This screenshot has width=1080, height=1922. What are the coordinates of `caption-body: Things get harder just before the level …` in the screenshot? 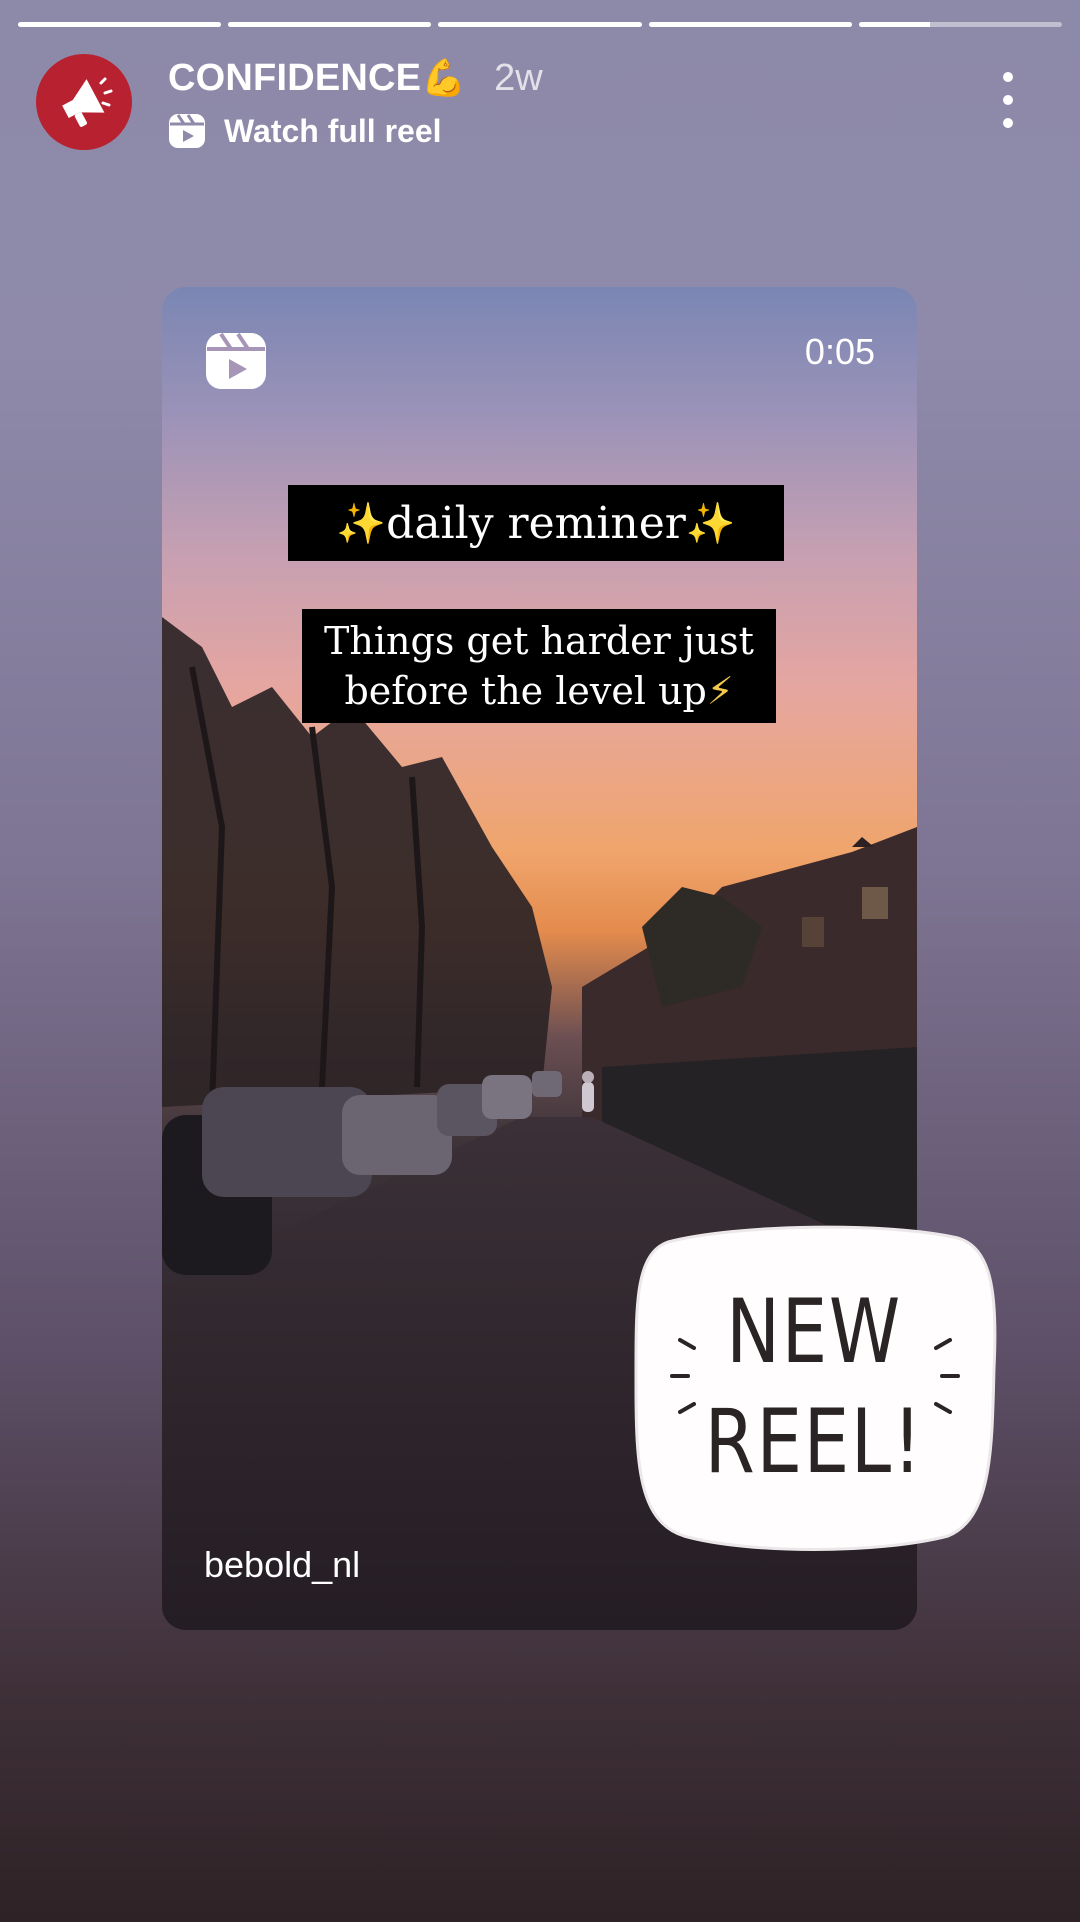 It's located at (539, 666).